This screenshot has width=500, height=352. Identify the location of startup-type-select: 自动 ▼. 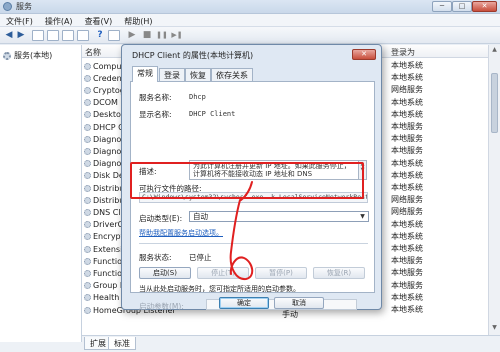
(279, 216).